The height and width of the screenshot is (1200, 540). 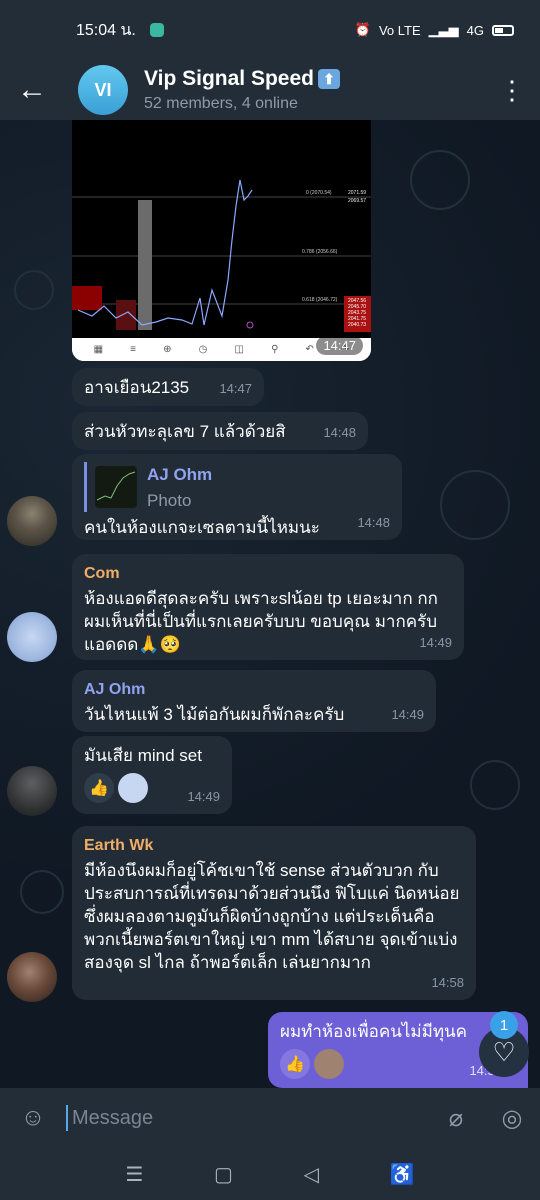 I want to click on chart-tool-icon: ▦, so click(x=98, y=349).